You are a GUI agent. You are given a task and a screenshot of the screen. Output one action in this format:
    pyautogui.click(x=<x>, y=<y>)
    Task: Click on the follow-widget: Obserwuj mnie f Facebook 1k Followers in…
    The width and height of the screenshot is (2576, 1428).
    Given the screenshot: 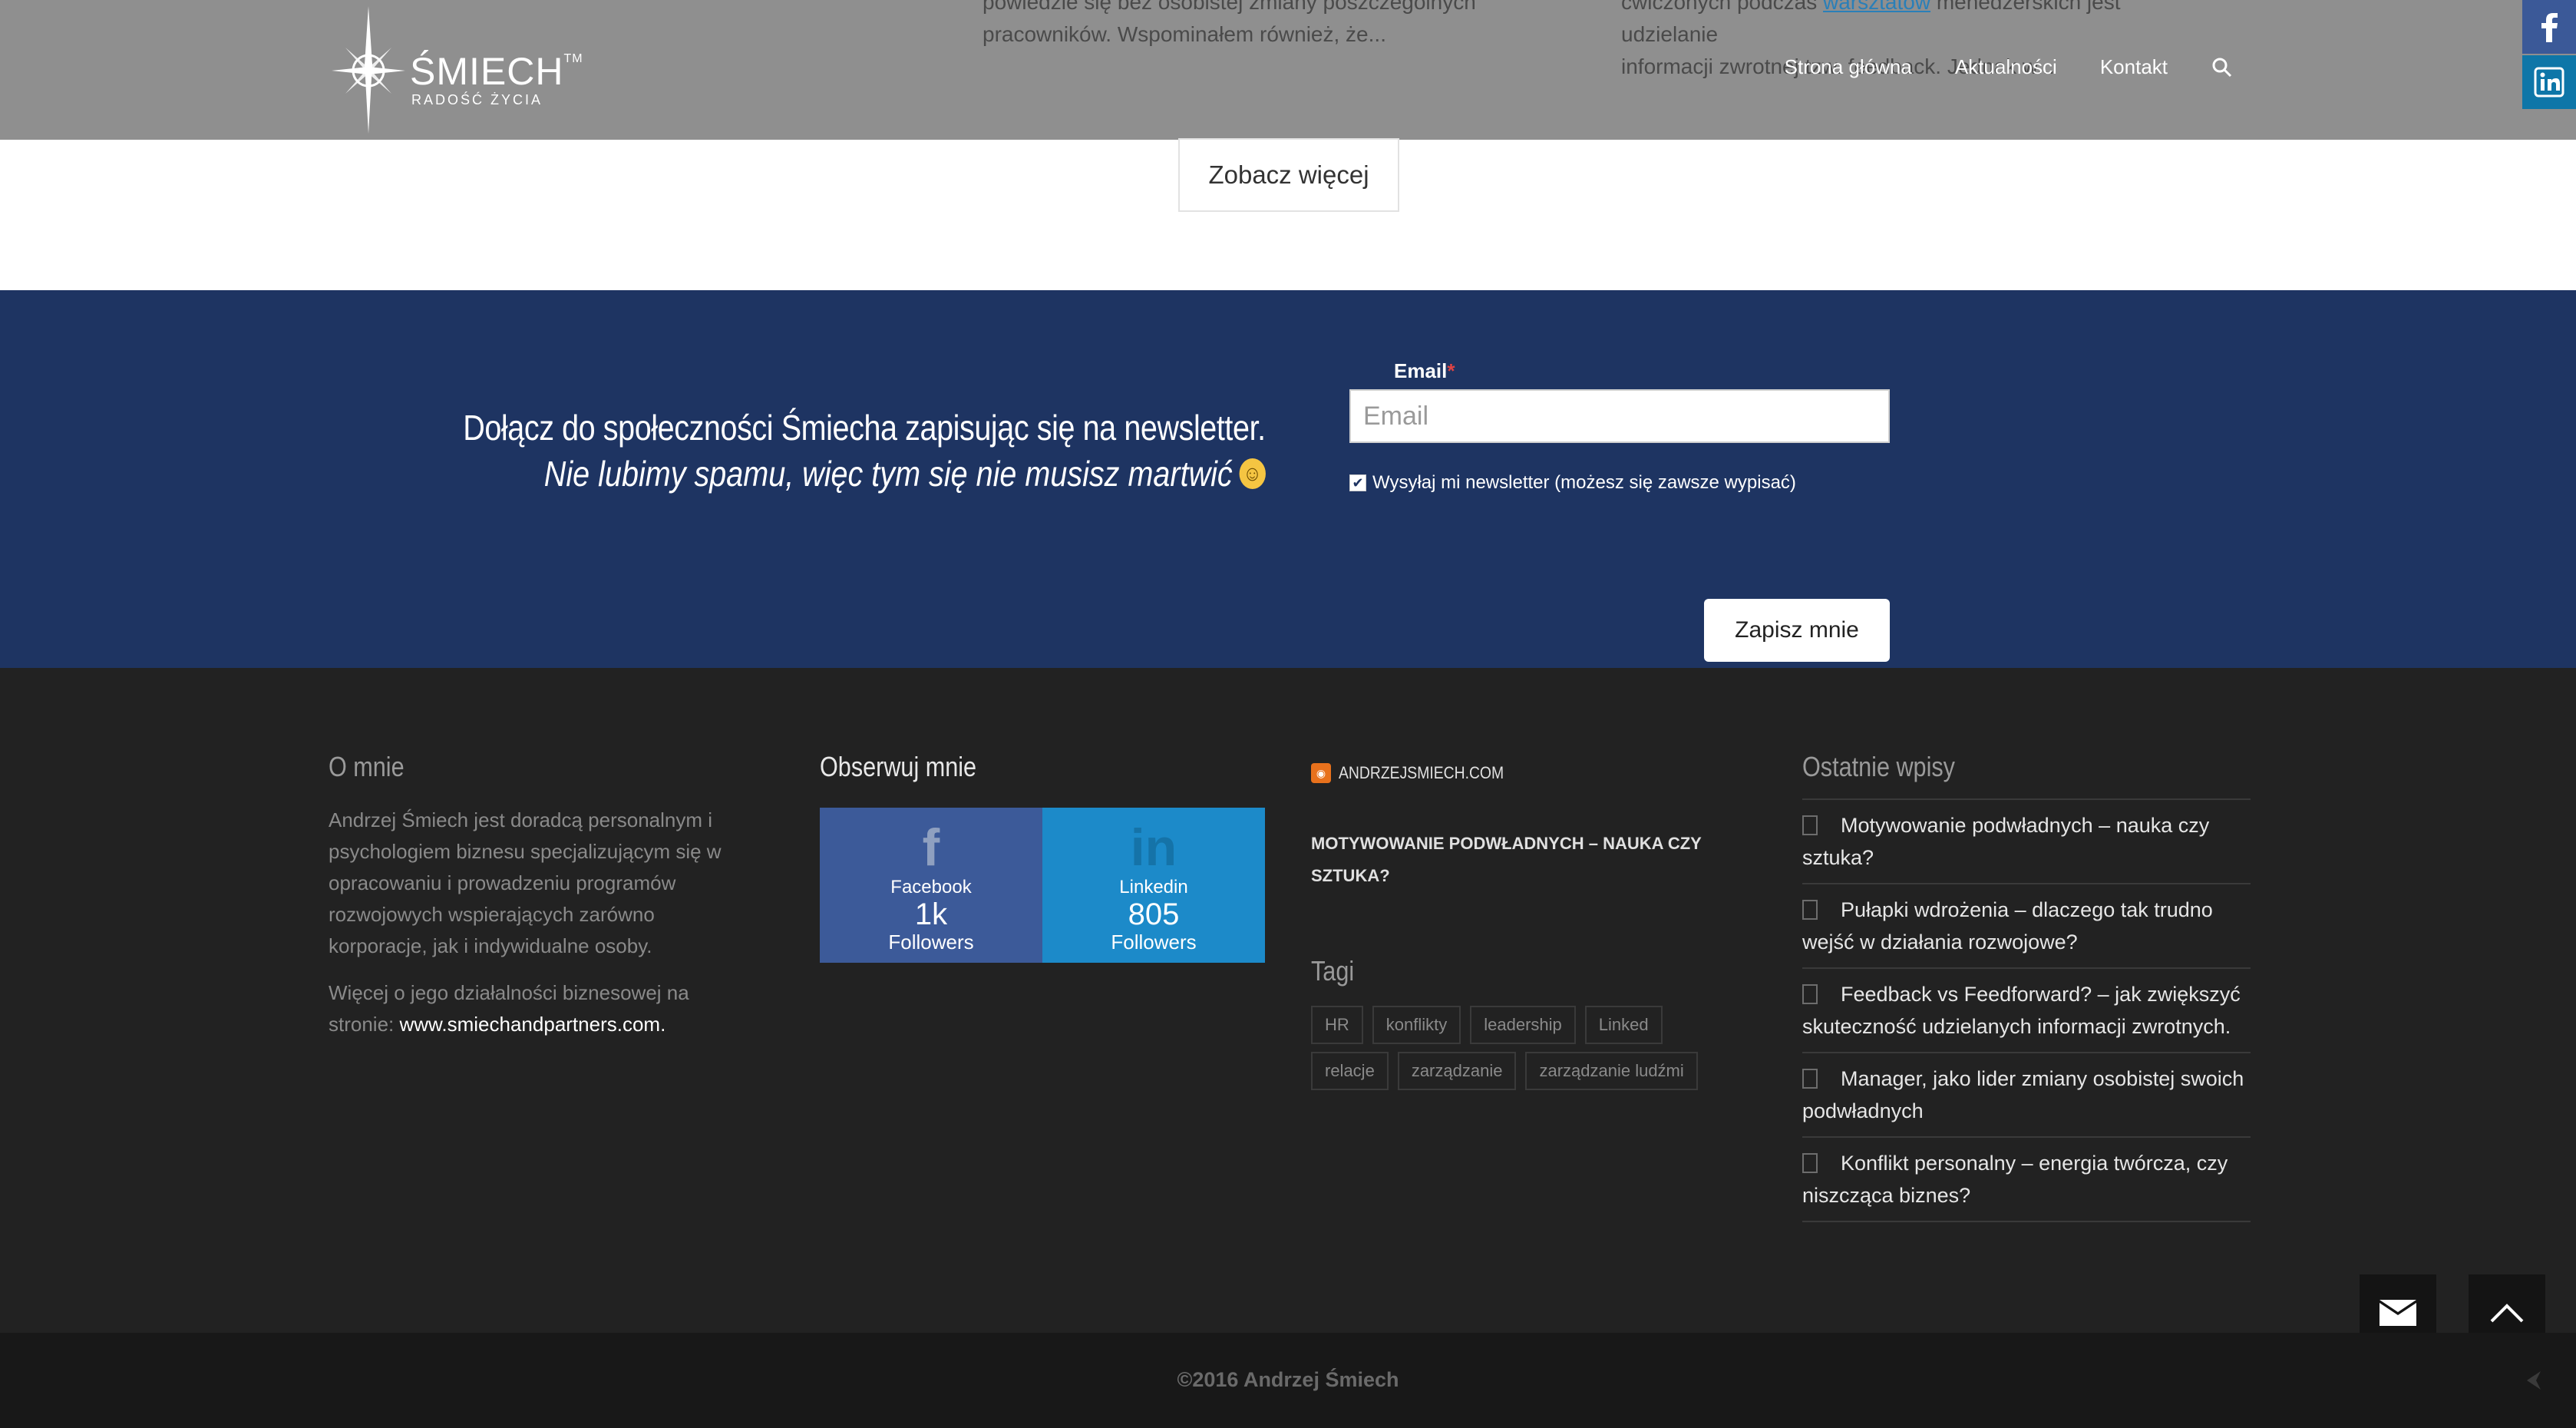 What is the action you would take?
    pyautogui.click(x=1042, y=857)
    